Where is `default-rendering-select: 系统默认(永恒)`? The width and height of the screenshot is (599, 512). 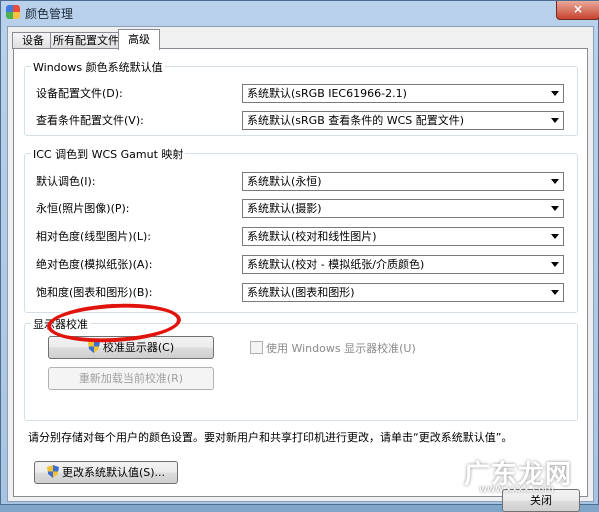
default-rendering-select: 系统默认(永恒) is located at coordinates (403, 181).